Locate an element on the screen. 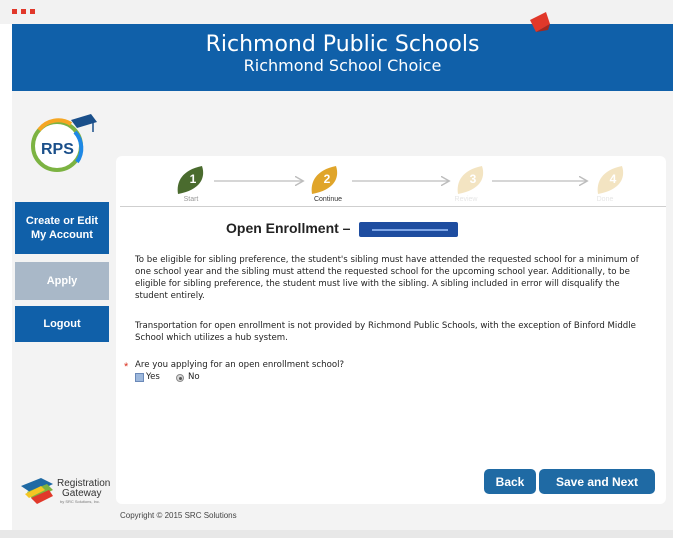  step-4-icon: 4 is located at coordinates (610, 180).